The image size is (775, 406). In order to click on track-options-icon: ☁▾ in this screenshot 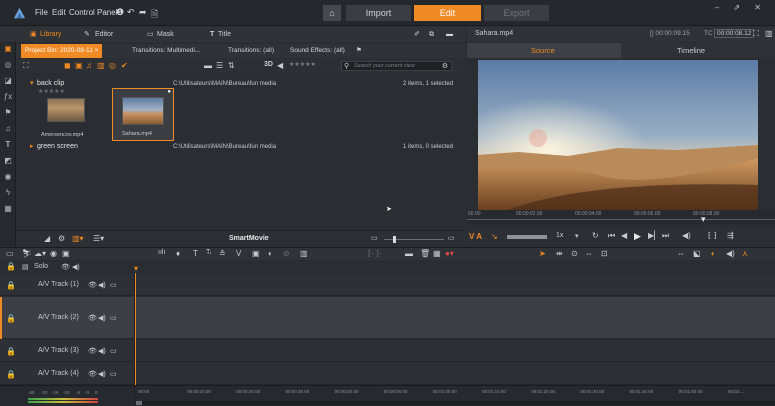, I will do `click(40, 253)`.